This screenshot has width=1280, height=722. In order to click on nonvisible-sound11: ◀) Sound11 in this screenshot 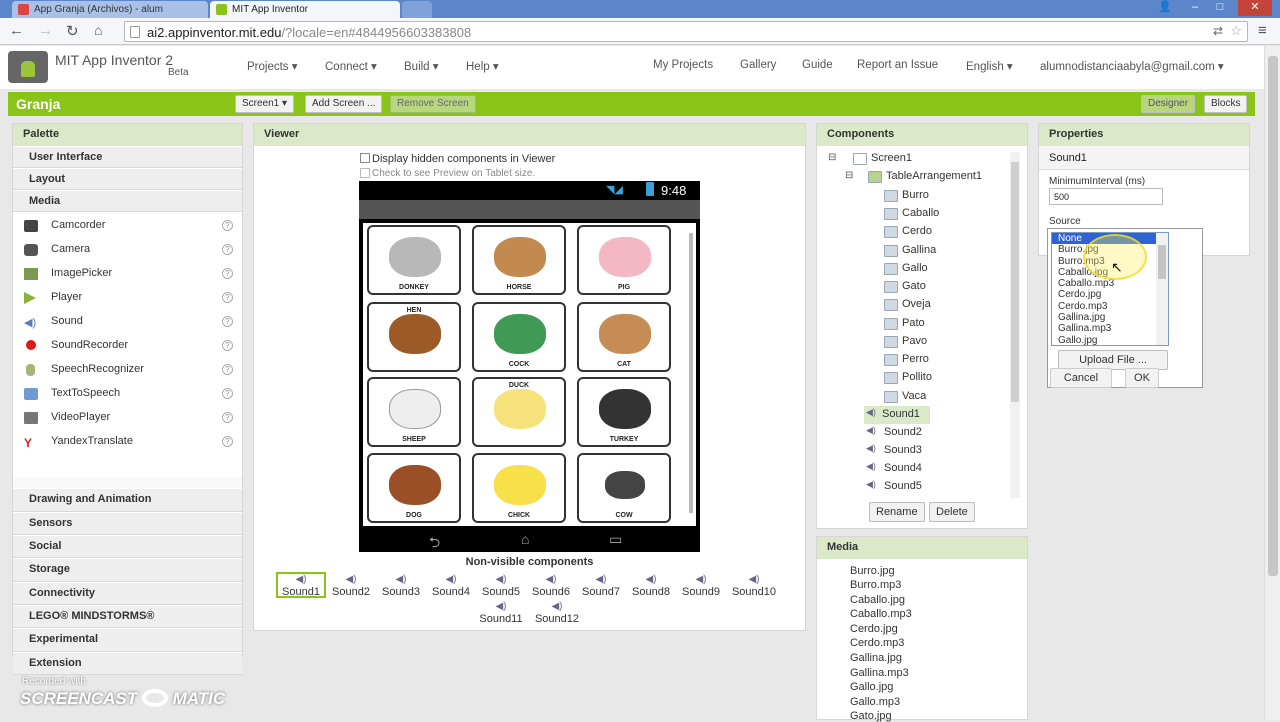, I will do `click(501, 613)`.